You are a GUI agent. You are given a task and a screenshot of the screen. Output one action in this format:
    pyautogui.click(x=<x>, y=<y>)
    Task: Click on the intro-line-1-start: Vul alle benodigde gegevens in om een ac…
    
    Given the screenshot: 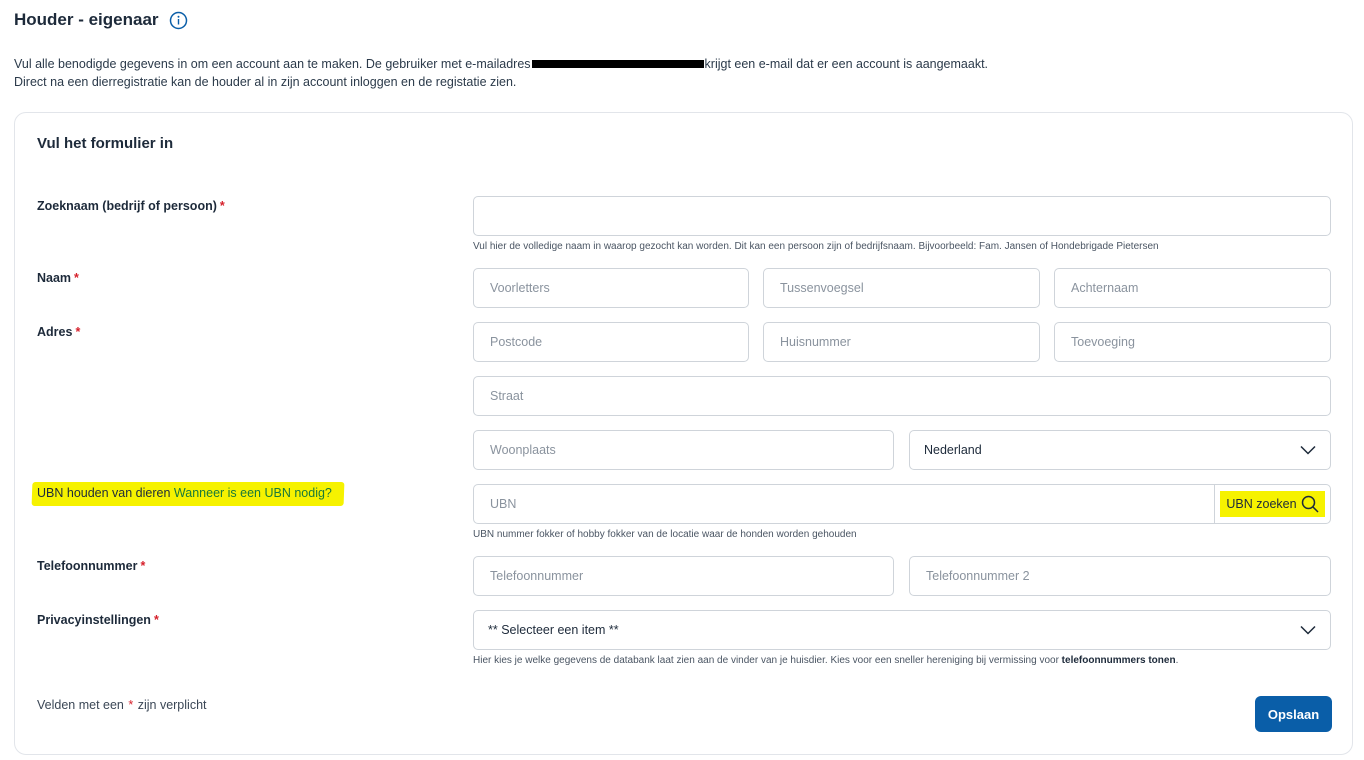 What is the action you would take?
    pyautogui.click(x=272, y=64)
    